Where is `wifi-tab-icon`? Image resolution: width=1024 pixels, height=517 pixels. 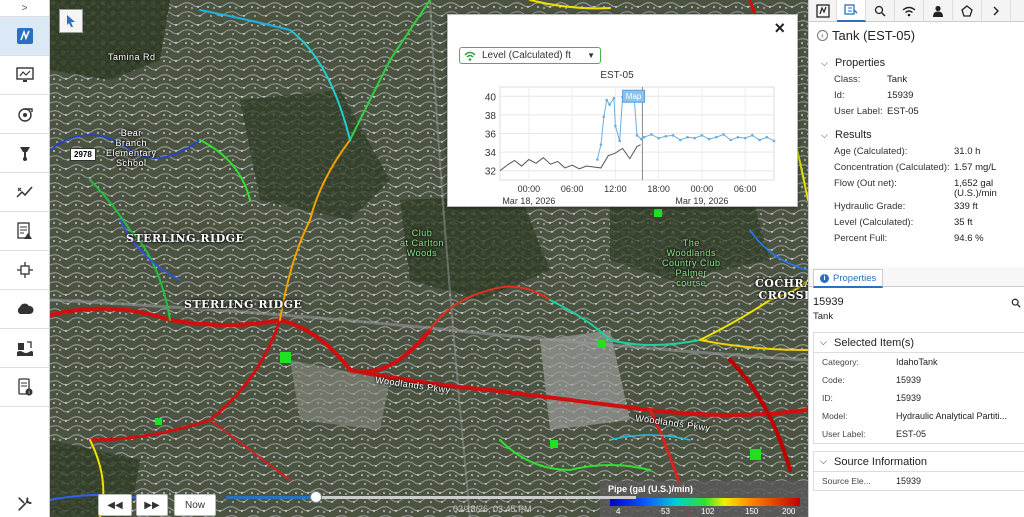 wifi-tab-icon is located at coordinates (909, 11).